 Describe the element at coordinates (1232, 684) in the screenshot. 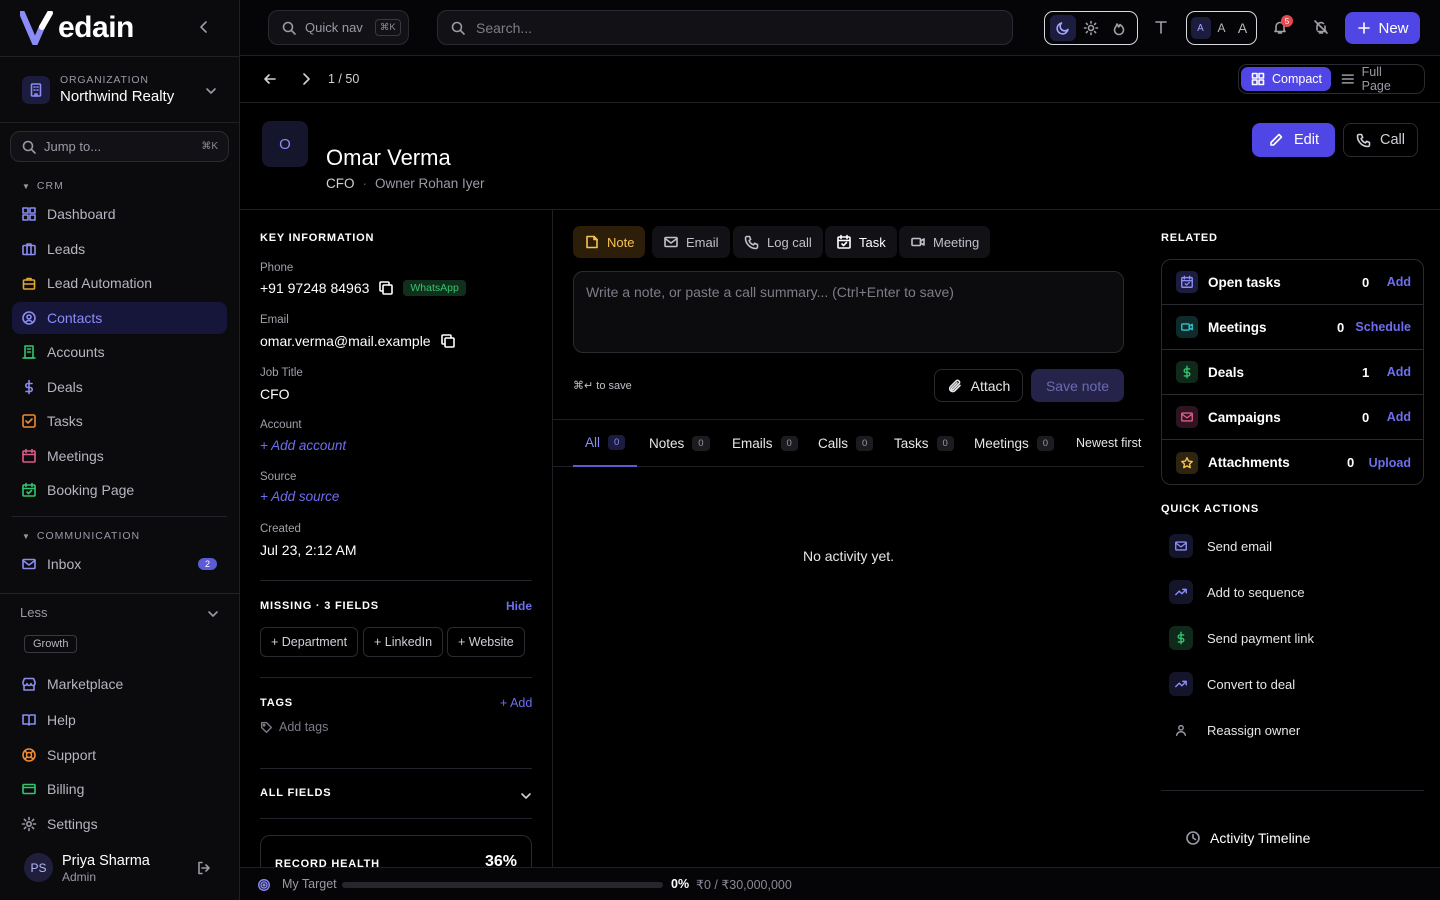

I see `convert-to-deal-action: Convert to deal` at that location.